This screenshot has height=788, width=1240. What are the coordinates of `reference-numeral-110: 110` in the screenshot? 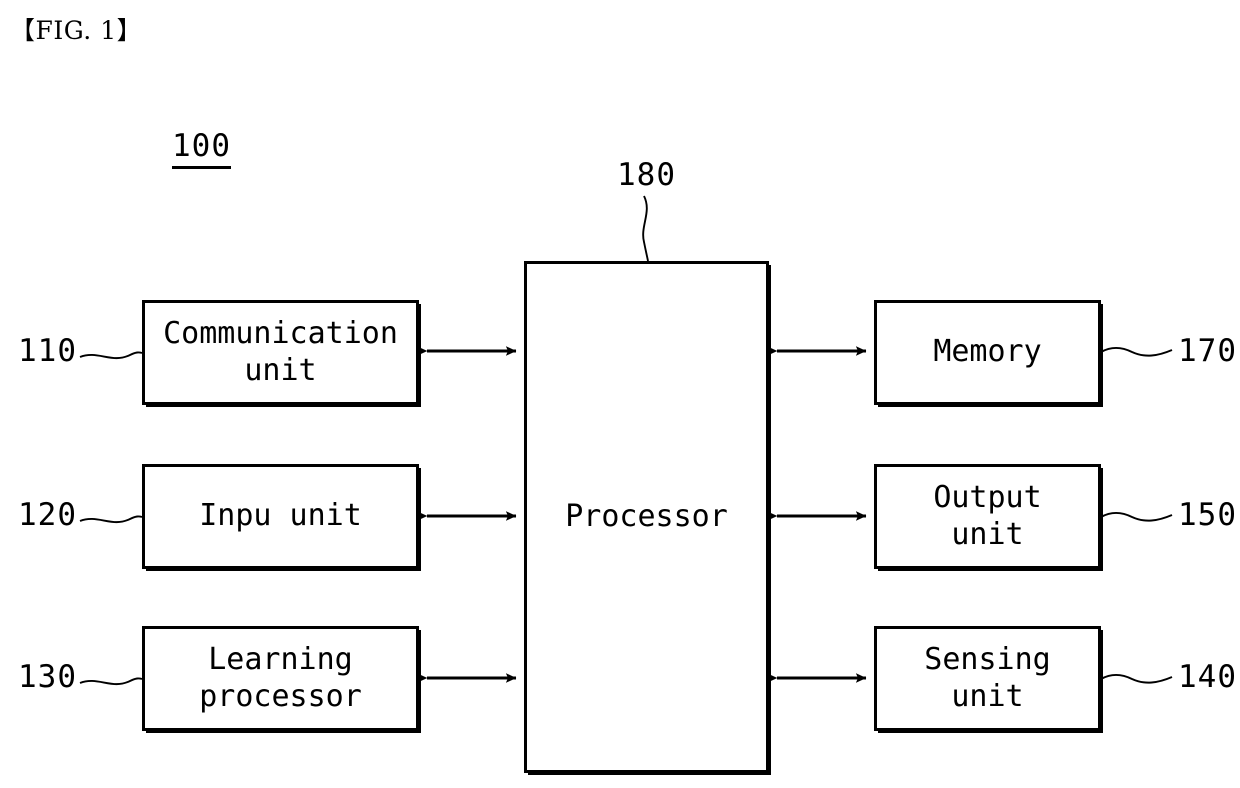 It's located at (47, 351).